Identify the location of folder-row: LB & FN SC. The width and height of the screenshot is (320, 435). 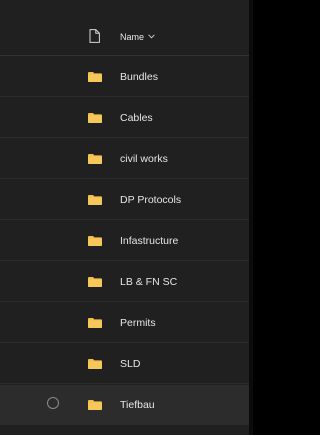
(124, 282).